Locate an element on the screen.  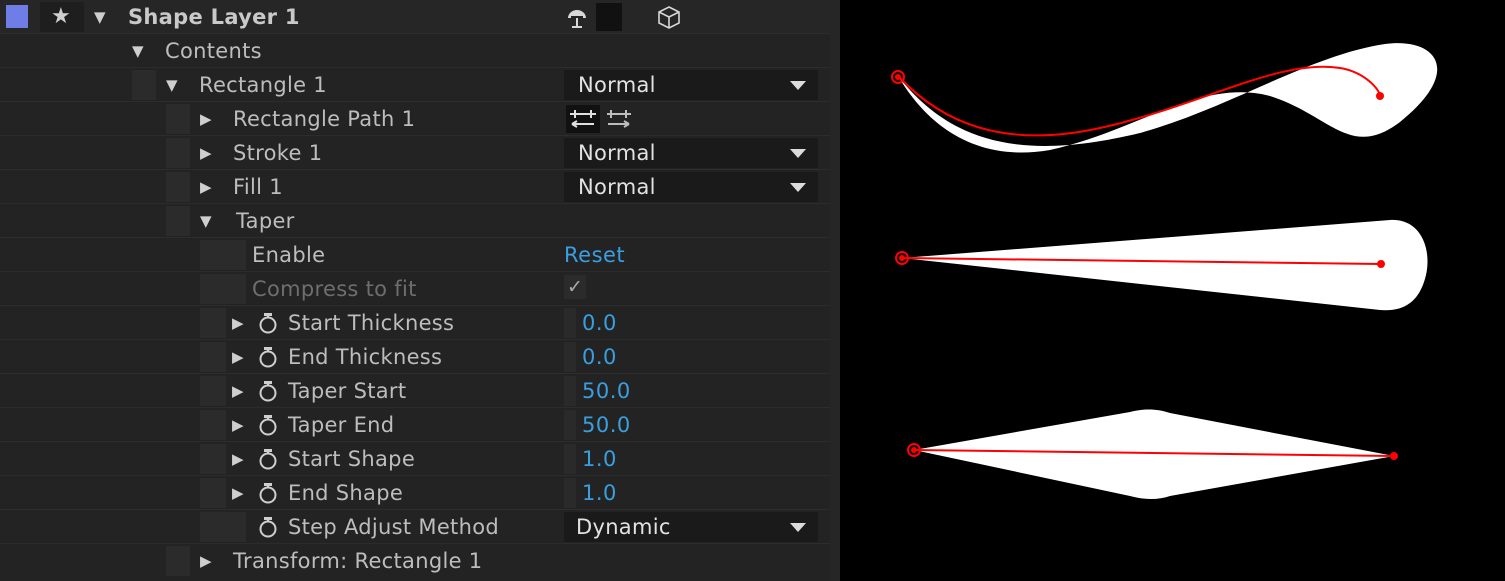
layer-label-color-swatch is located at coordinates (17, 16).